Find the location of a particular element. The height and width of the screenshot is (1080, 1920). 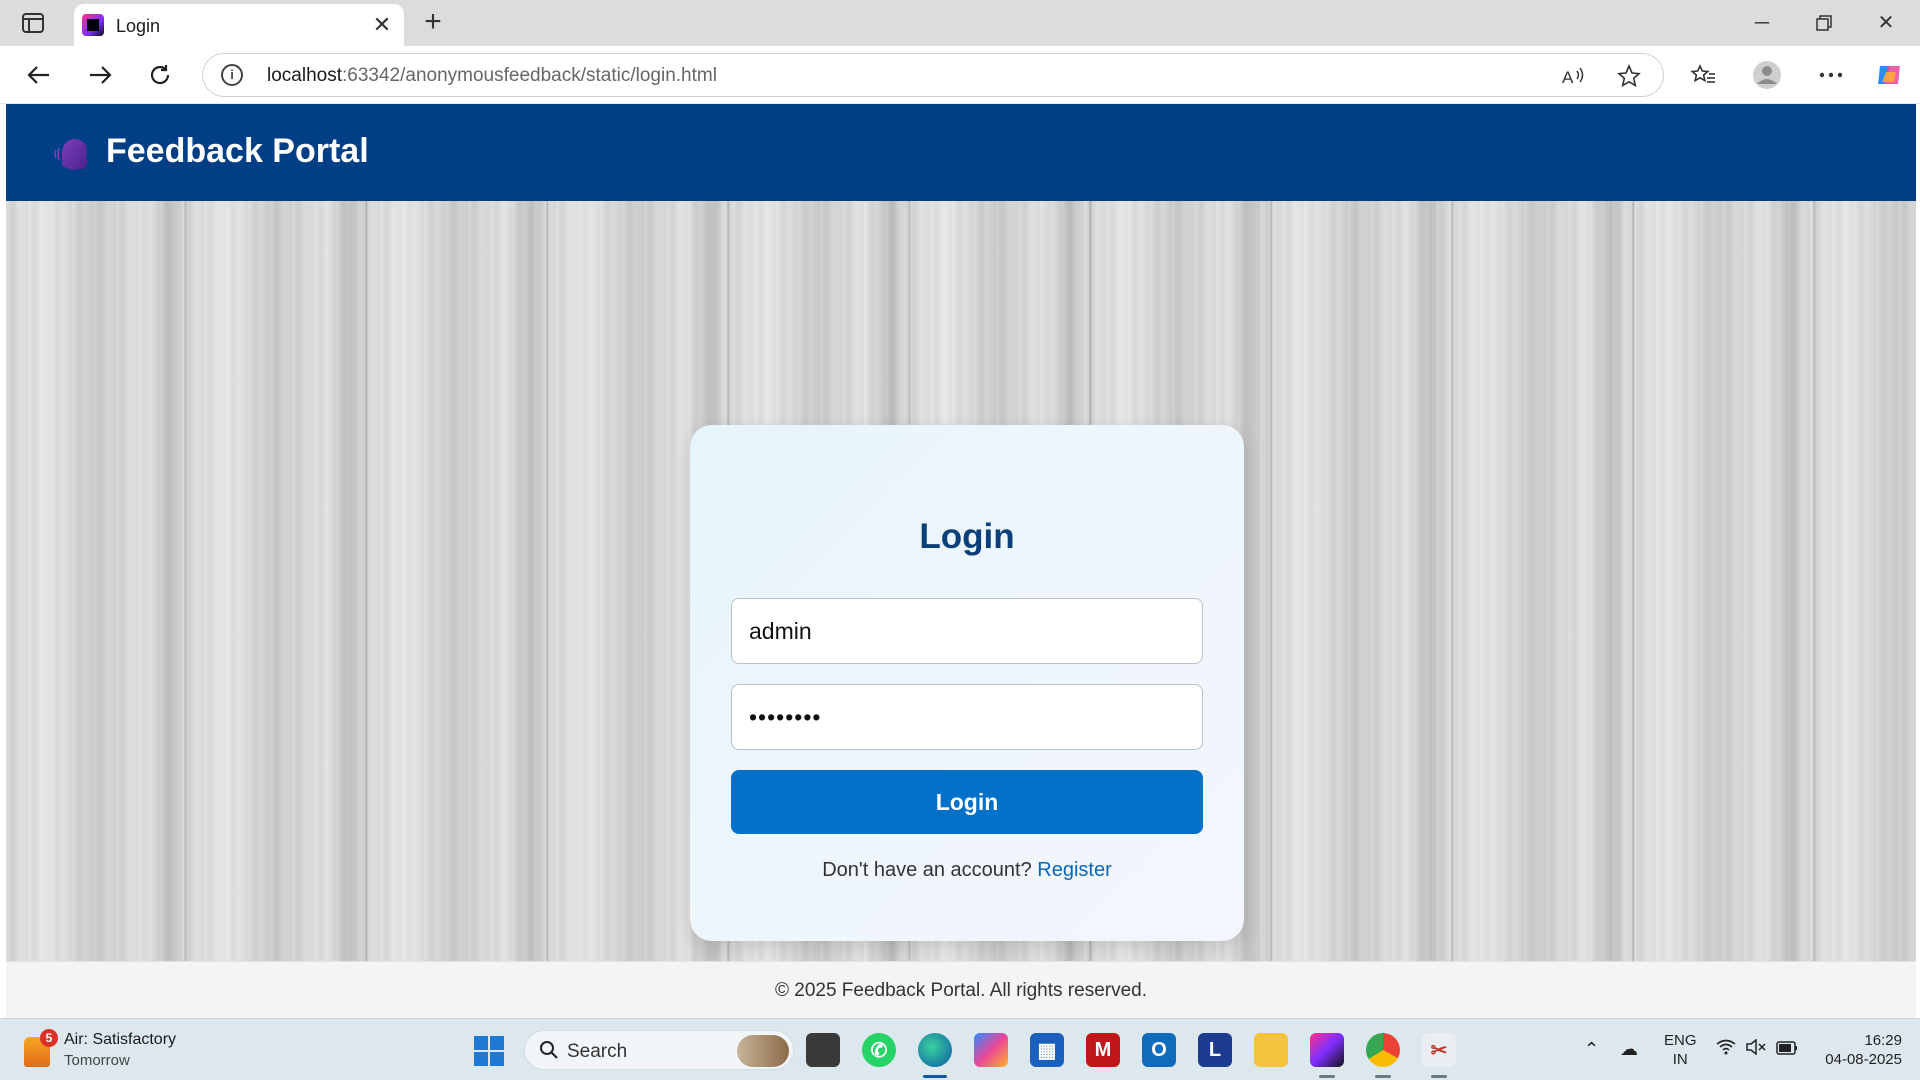

browser-tab-active: Login ✕ is located at coordinates (239, 25).